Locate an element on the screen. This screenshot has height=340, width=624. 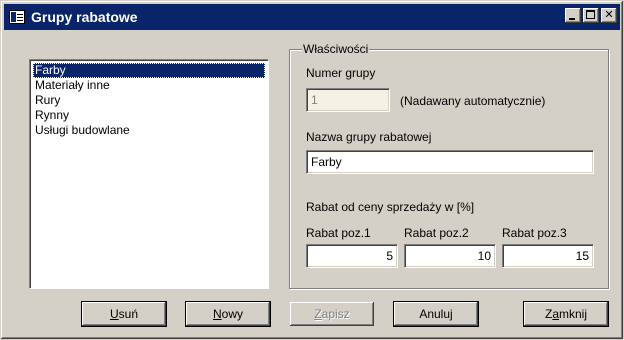
list-item: Materiały inne is located at coordinates (149, 85).